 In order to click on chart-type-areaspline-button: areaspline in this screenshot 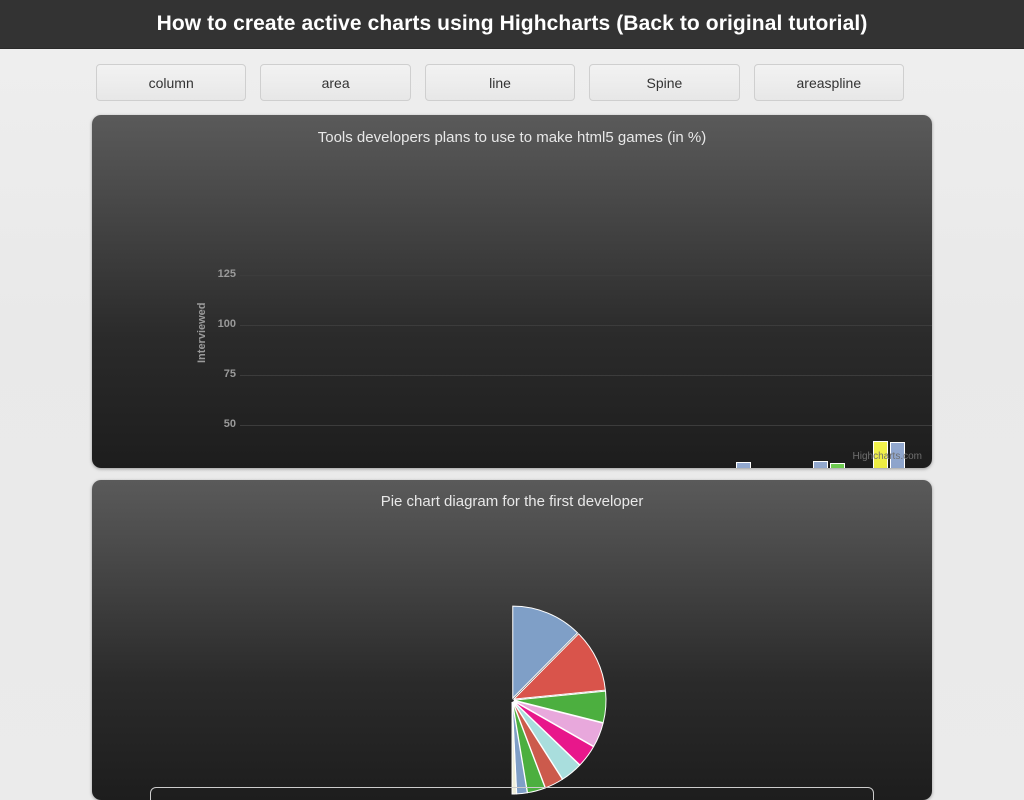, I will do `click(829, 82)`.